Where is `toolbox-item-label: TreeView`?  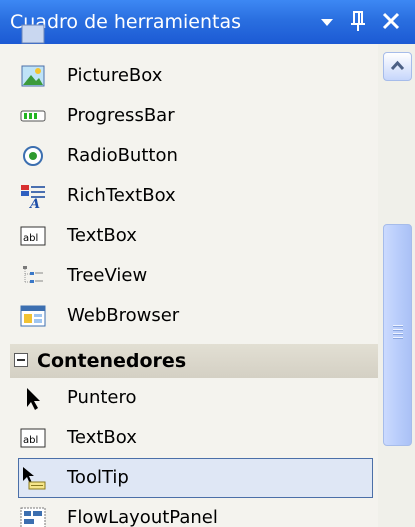
toolbox-item-label: TreeView is located at coordinates (107, 275).